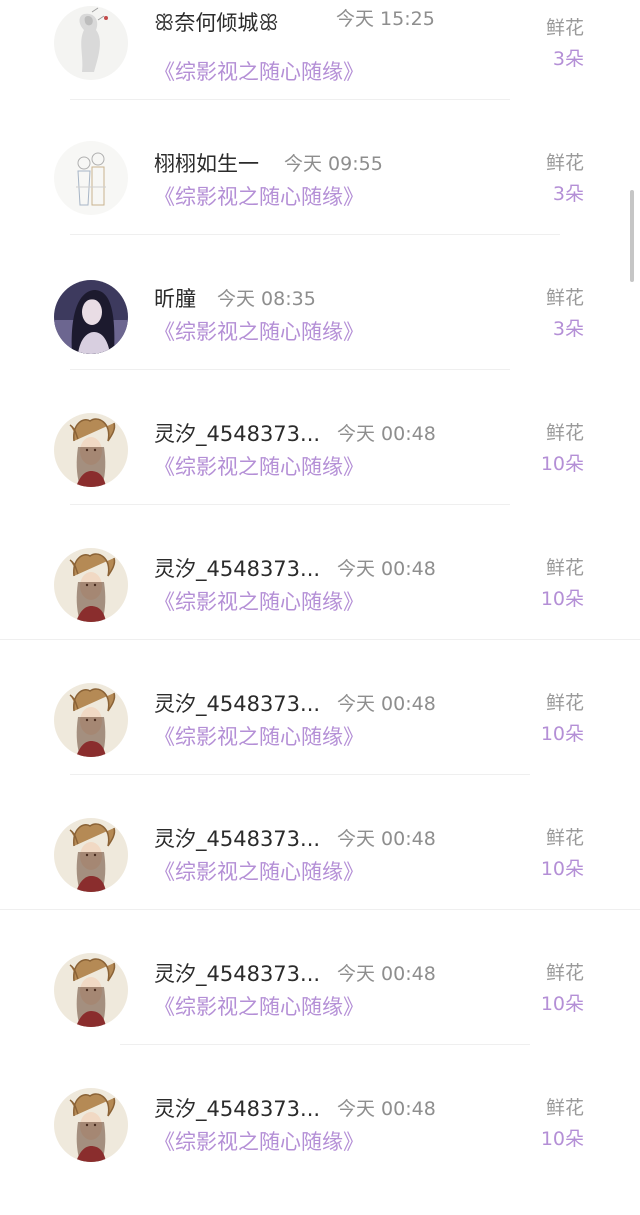 Image resolution: width=640 pixels, height=1215 pixels. What do you see at coordinates (385, 19) in the screenshot?
I see `timestamp: 今天 15:25` at bounding box center [385, 19].